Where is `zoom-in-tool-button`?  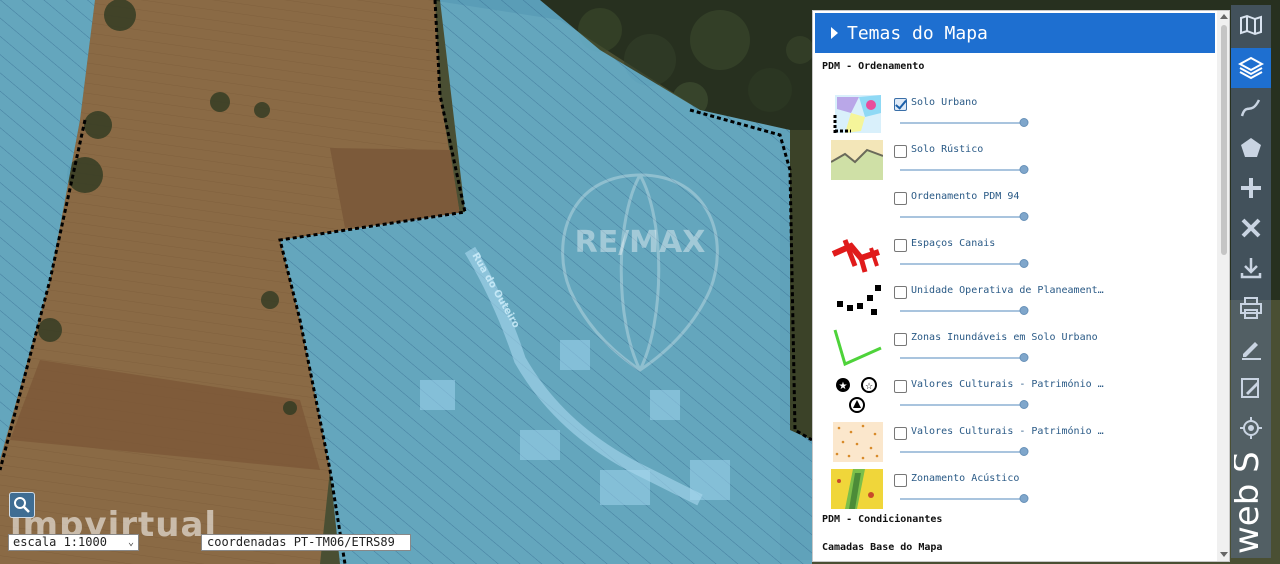
zoom-in-tool-button is located at coordinates (1251, 188).